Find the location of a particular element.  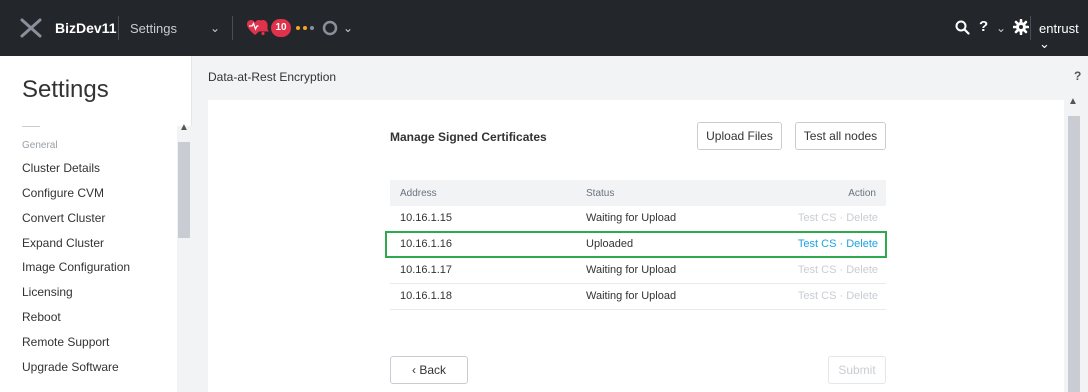

sidebar-item-reboot: Reboot is located at coordinates (41, 317).